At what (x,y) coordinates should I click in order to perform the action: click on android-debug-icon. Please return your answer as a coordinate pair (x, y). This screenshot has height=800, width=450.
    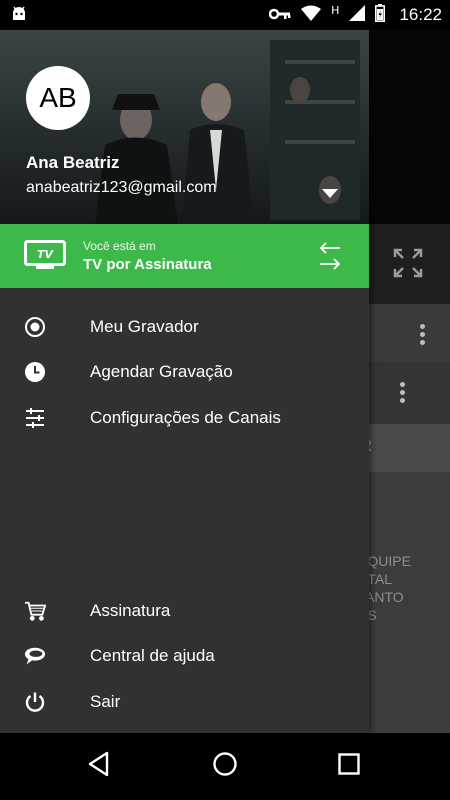
    Looking at the image, I should click on (19, 16).